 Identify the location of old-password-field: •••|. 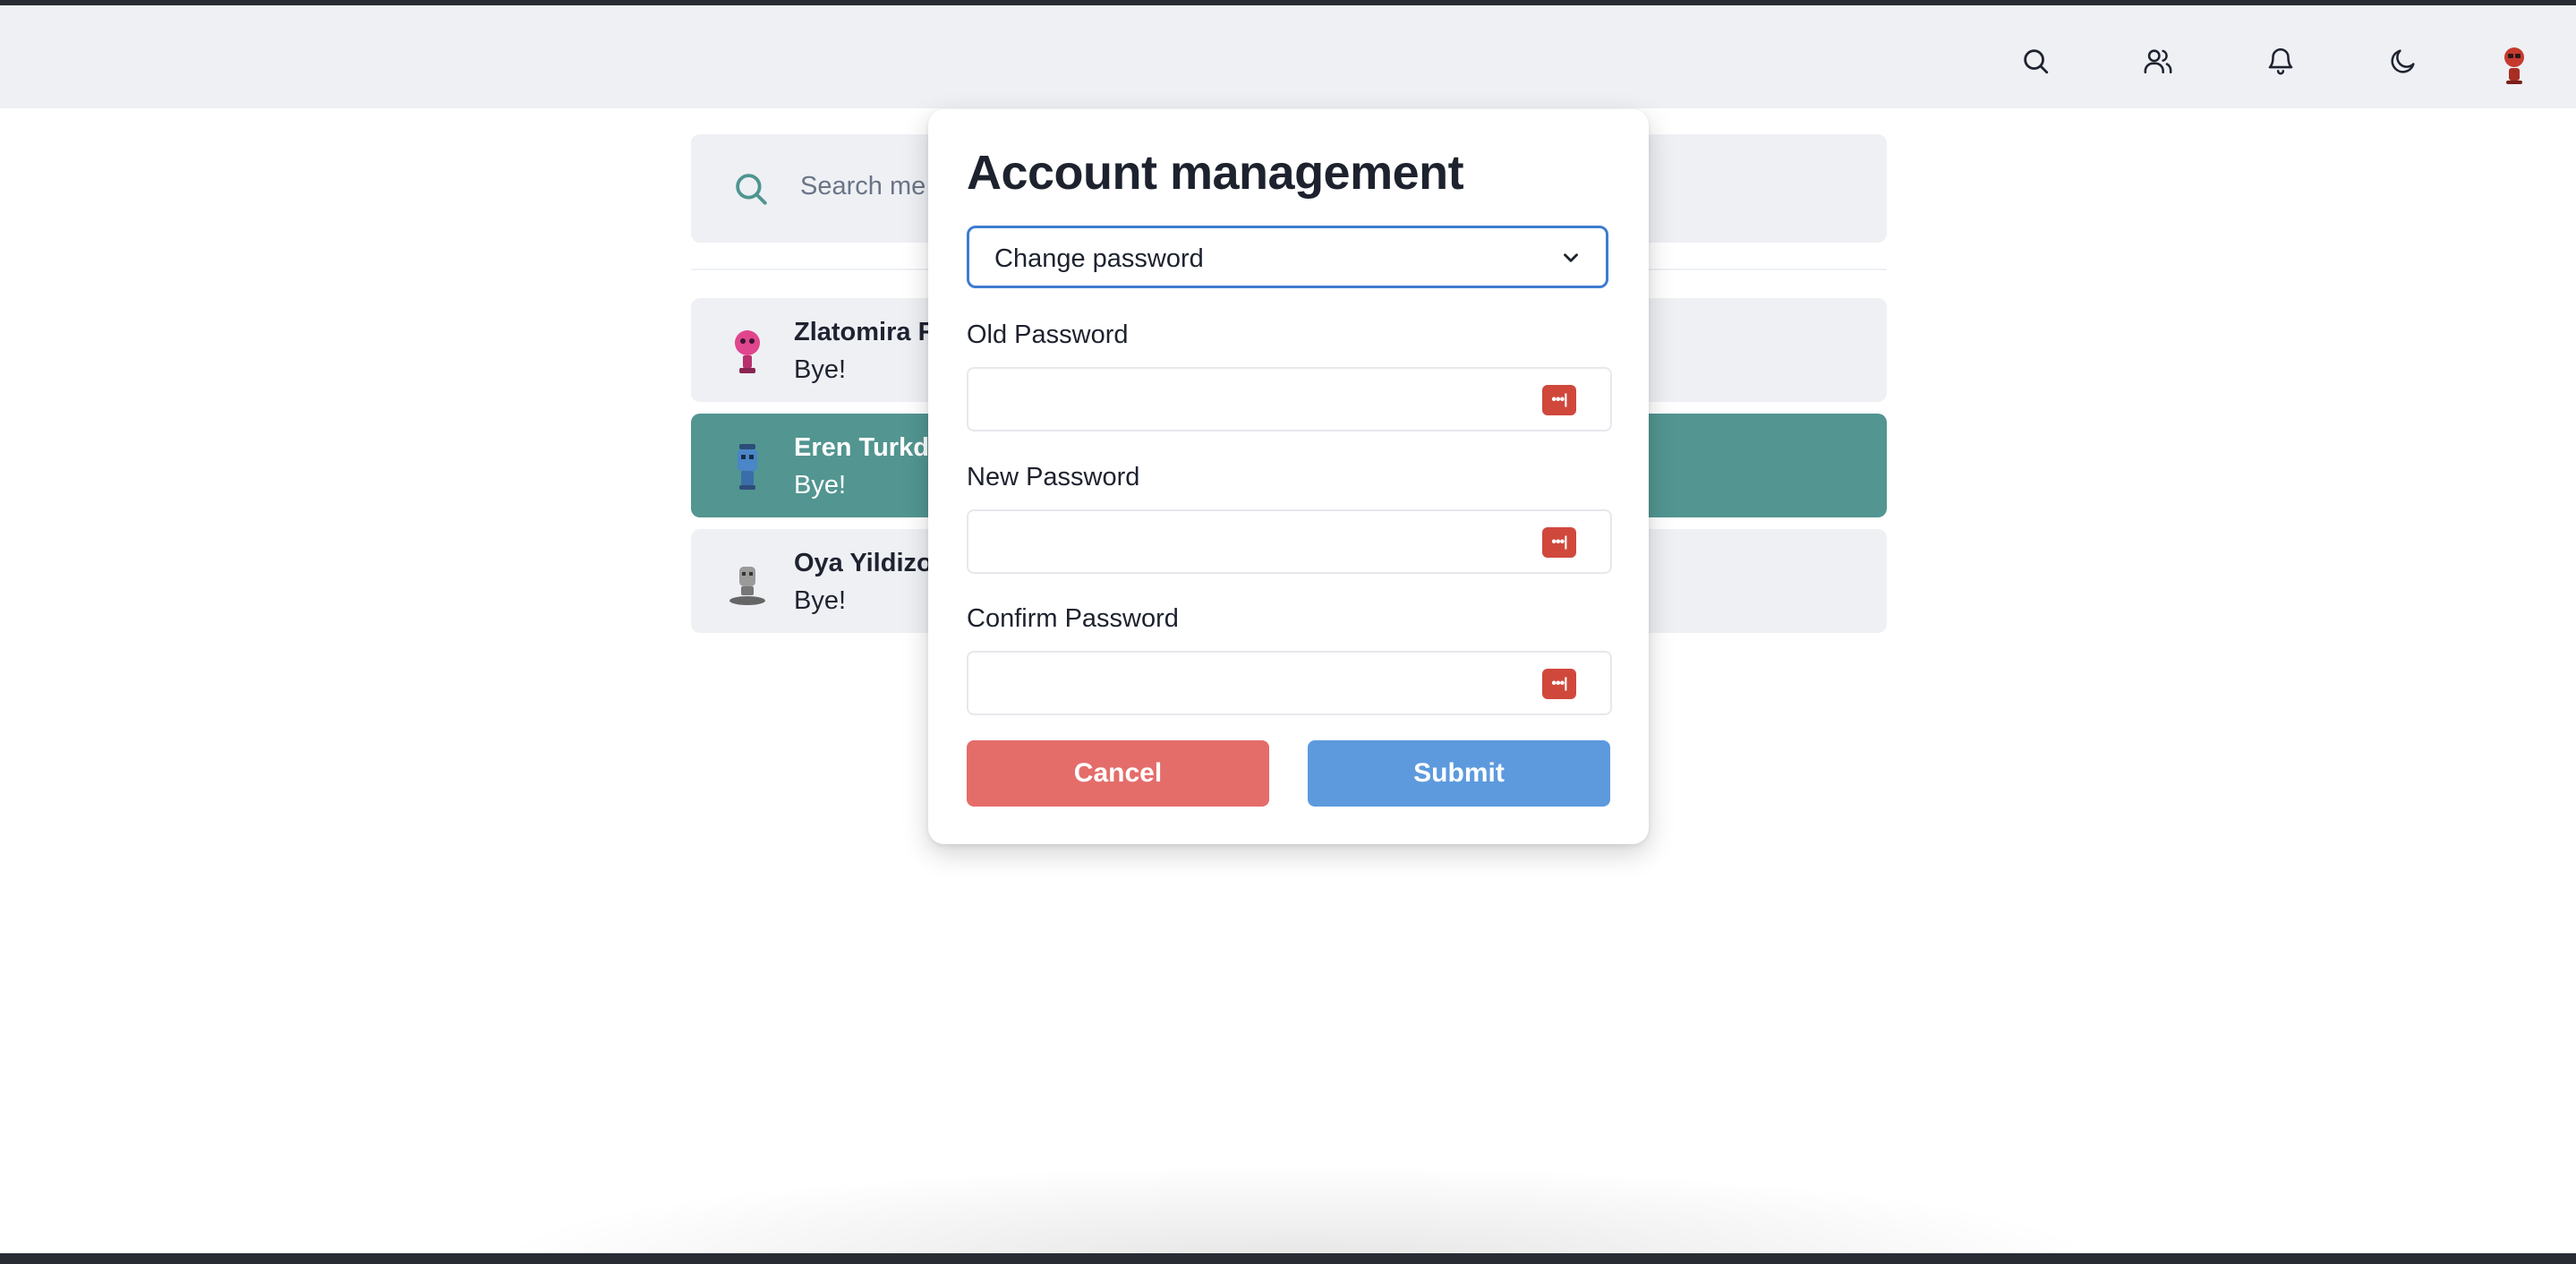
(1289, 399).